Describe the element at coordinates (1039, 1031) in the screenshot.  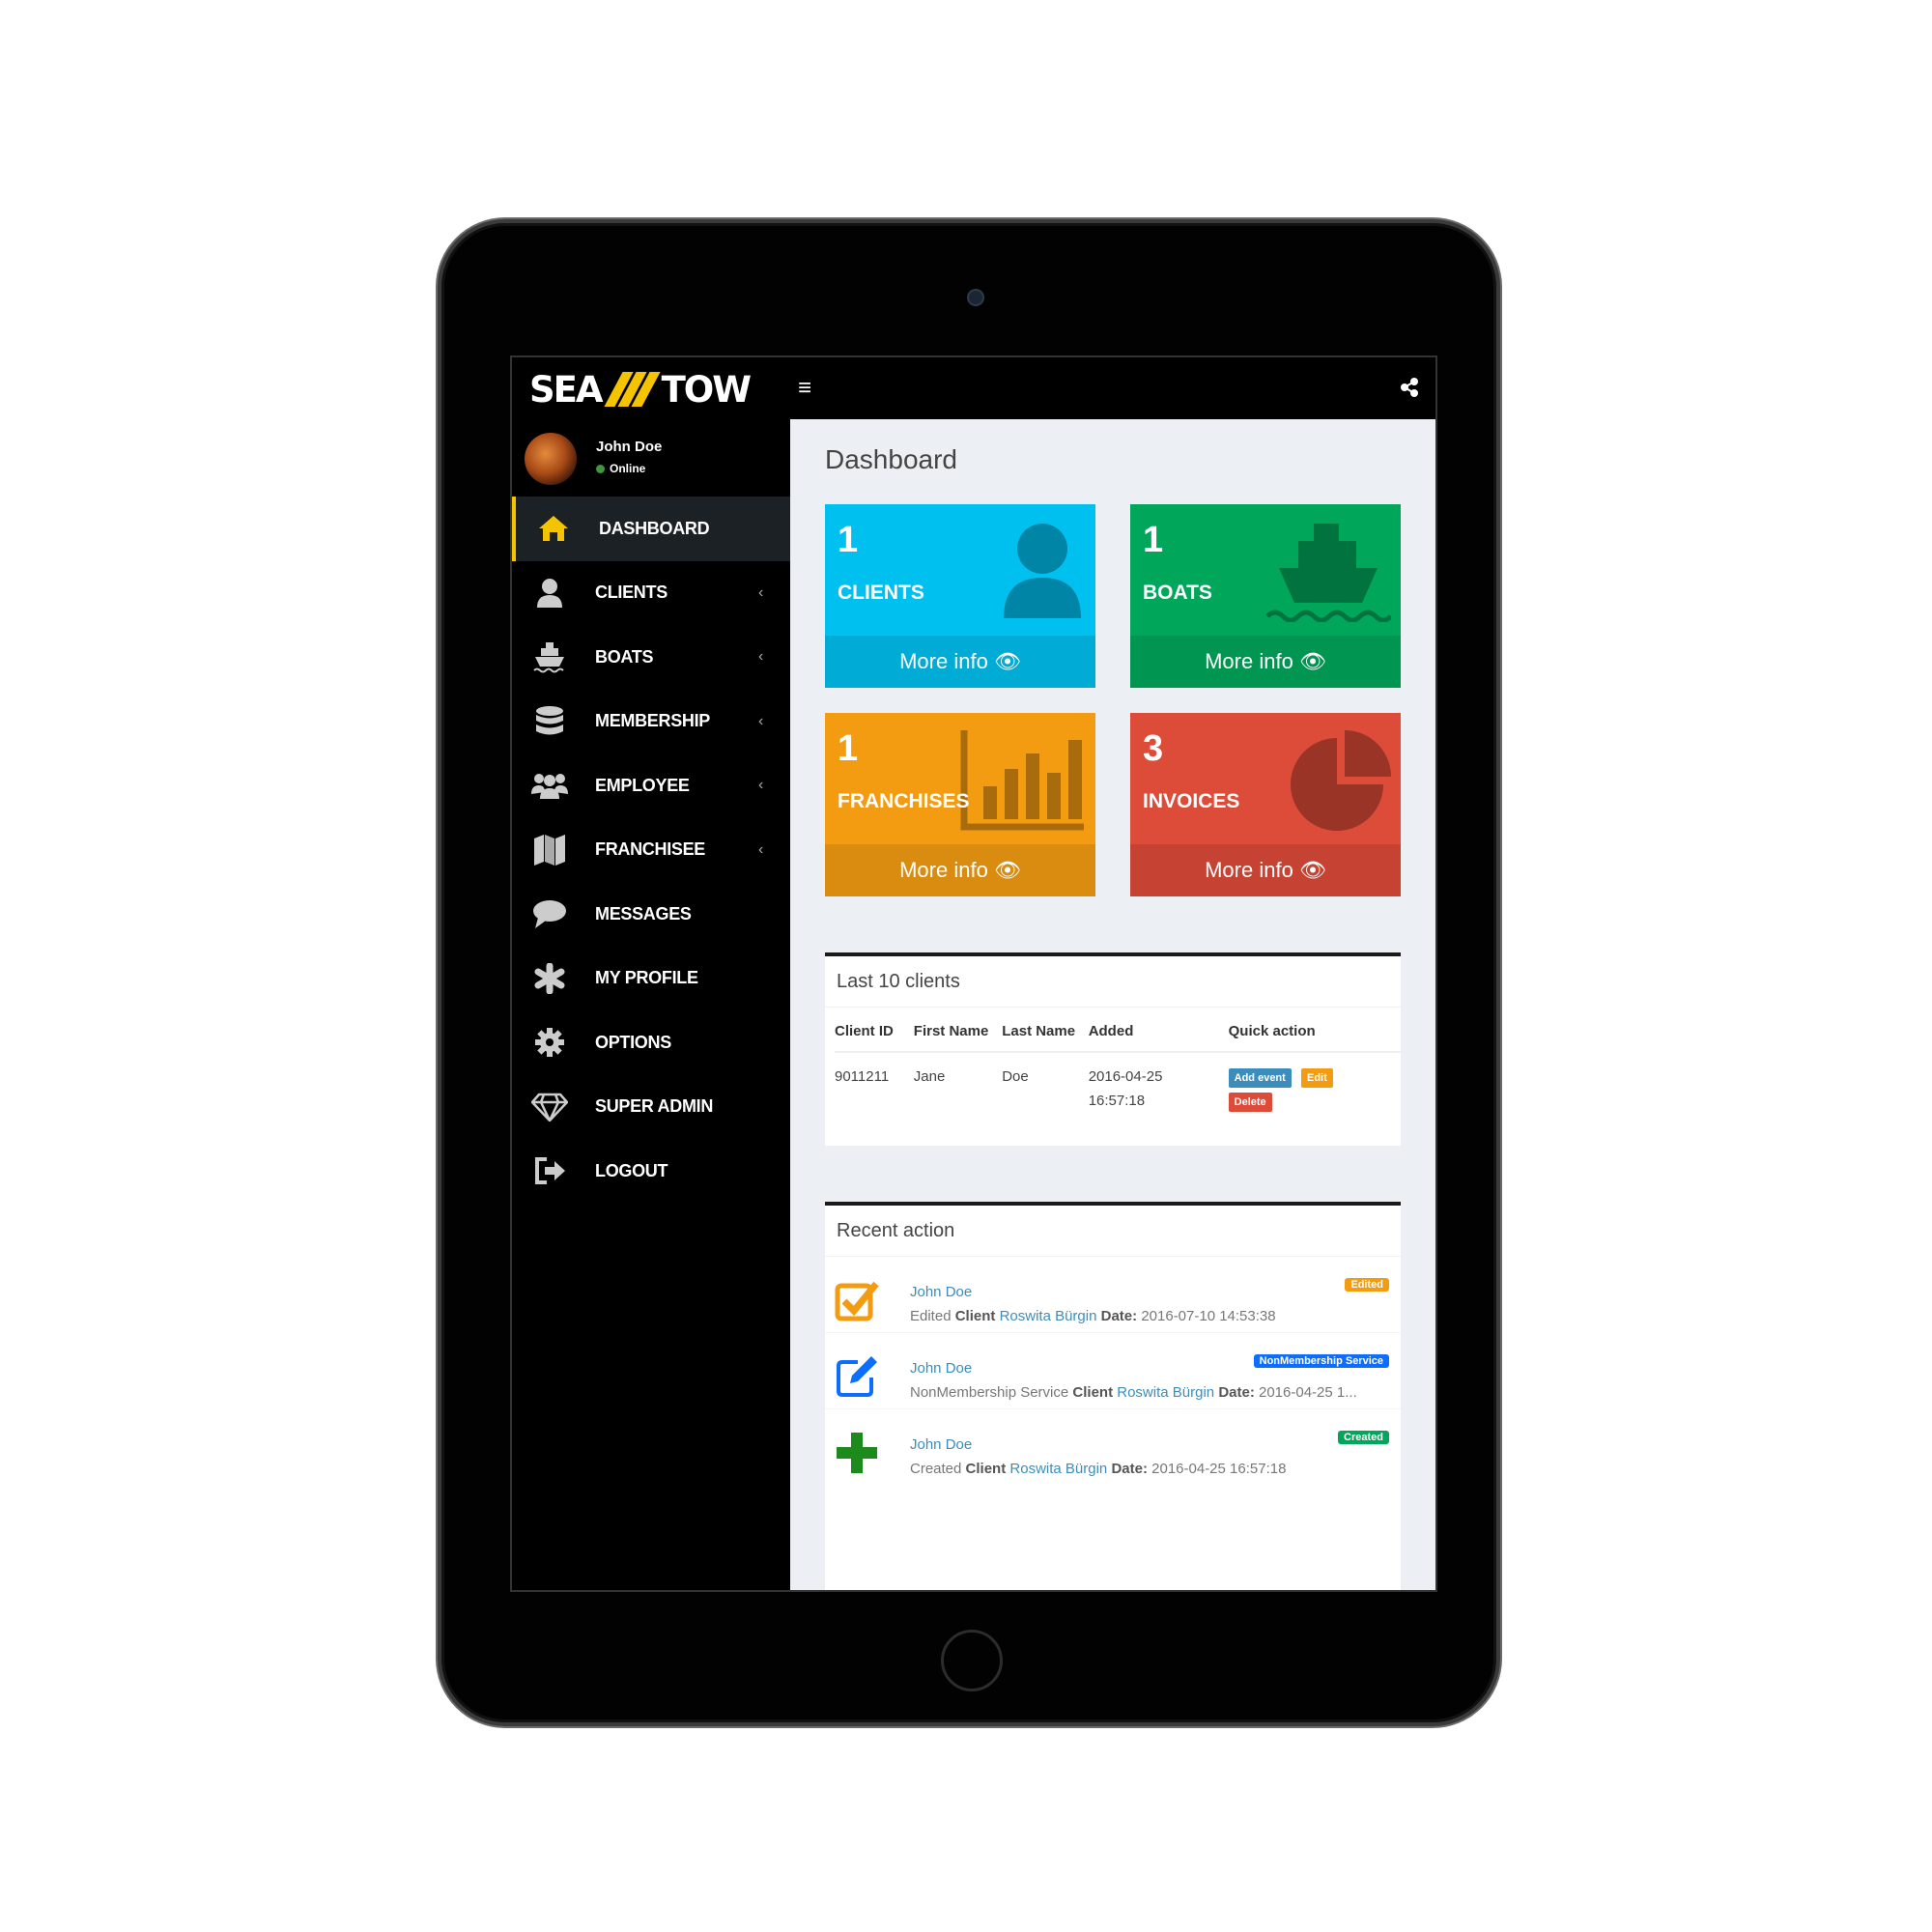
I see `column-header: Last Name` at that location.